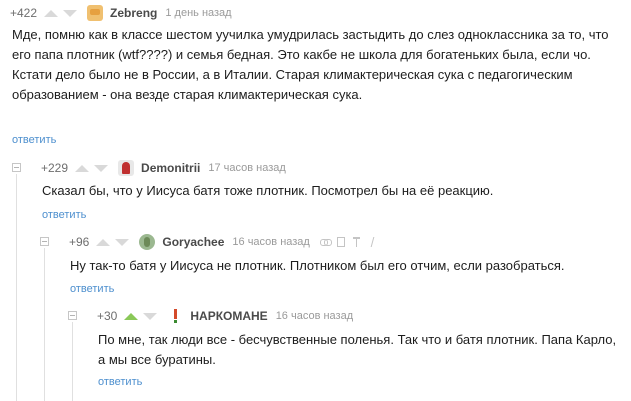  Describe the element at coordinates (341, 242) in the screenshot. I see `save-icon` at that location.